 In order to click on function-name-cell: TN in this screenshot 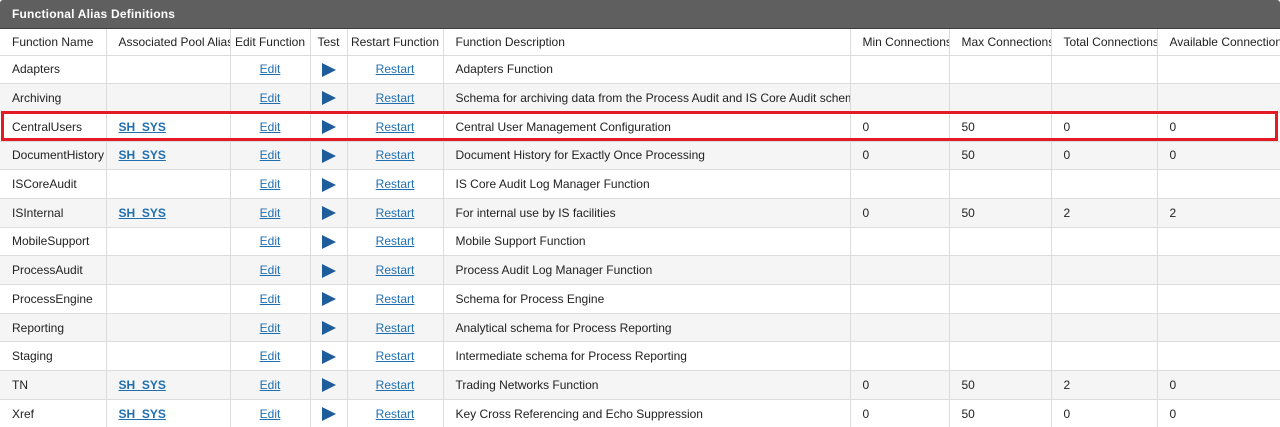, I will do `click(53, 385)`.